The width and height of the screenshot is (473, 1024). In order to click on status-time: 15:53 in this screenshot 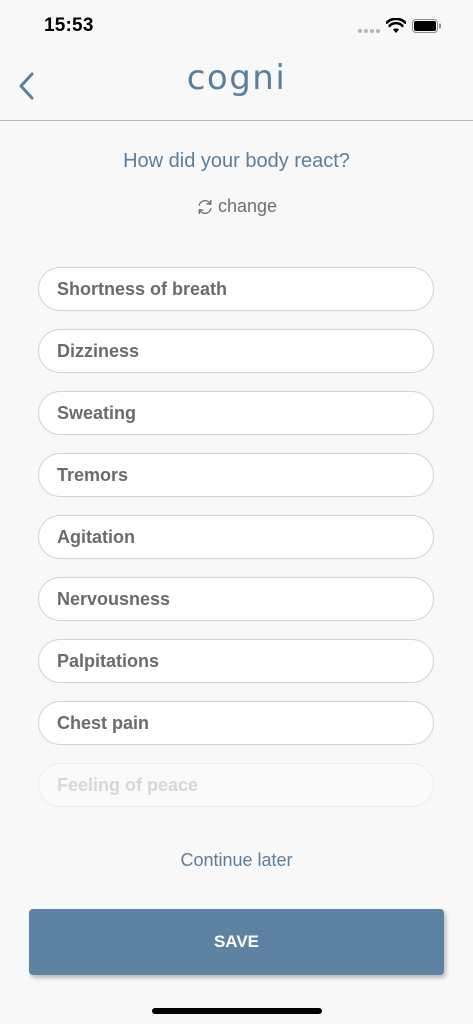, I will do `click(69, 25)`.